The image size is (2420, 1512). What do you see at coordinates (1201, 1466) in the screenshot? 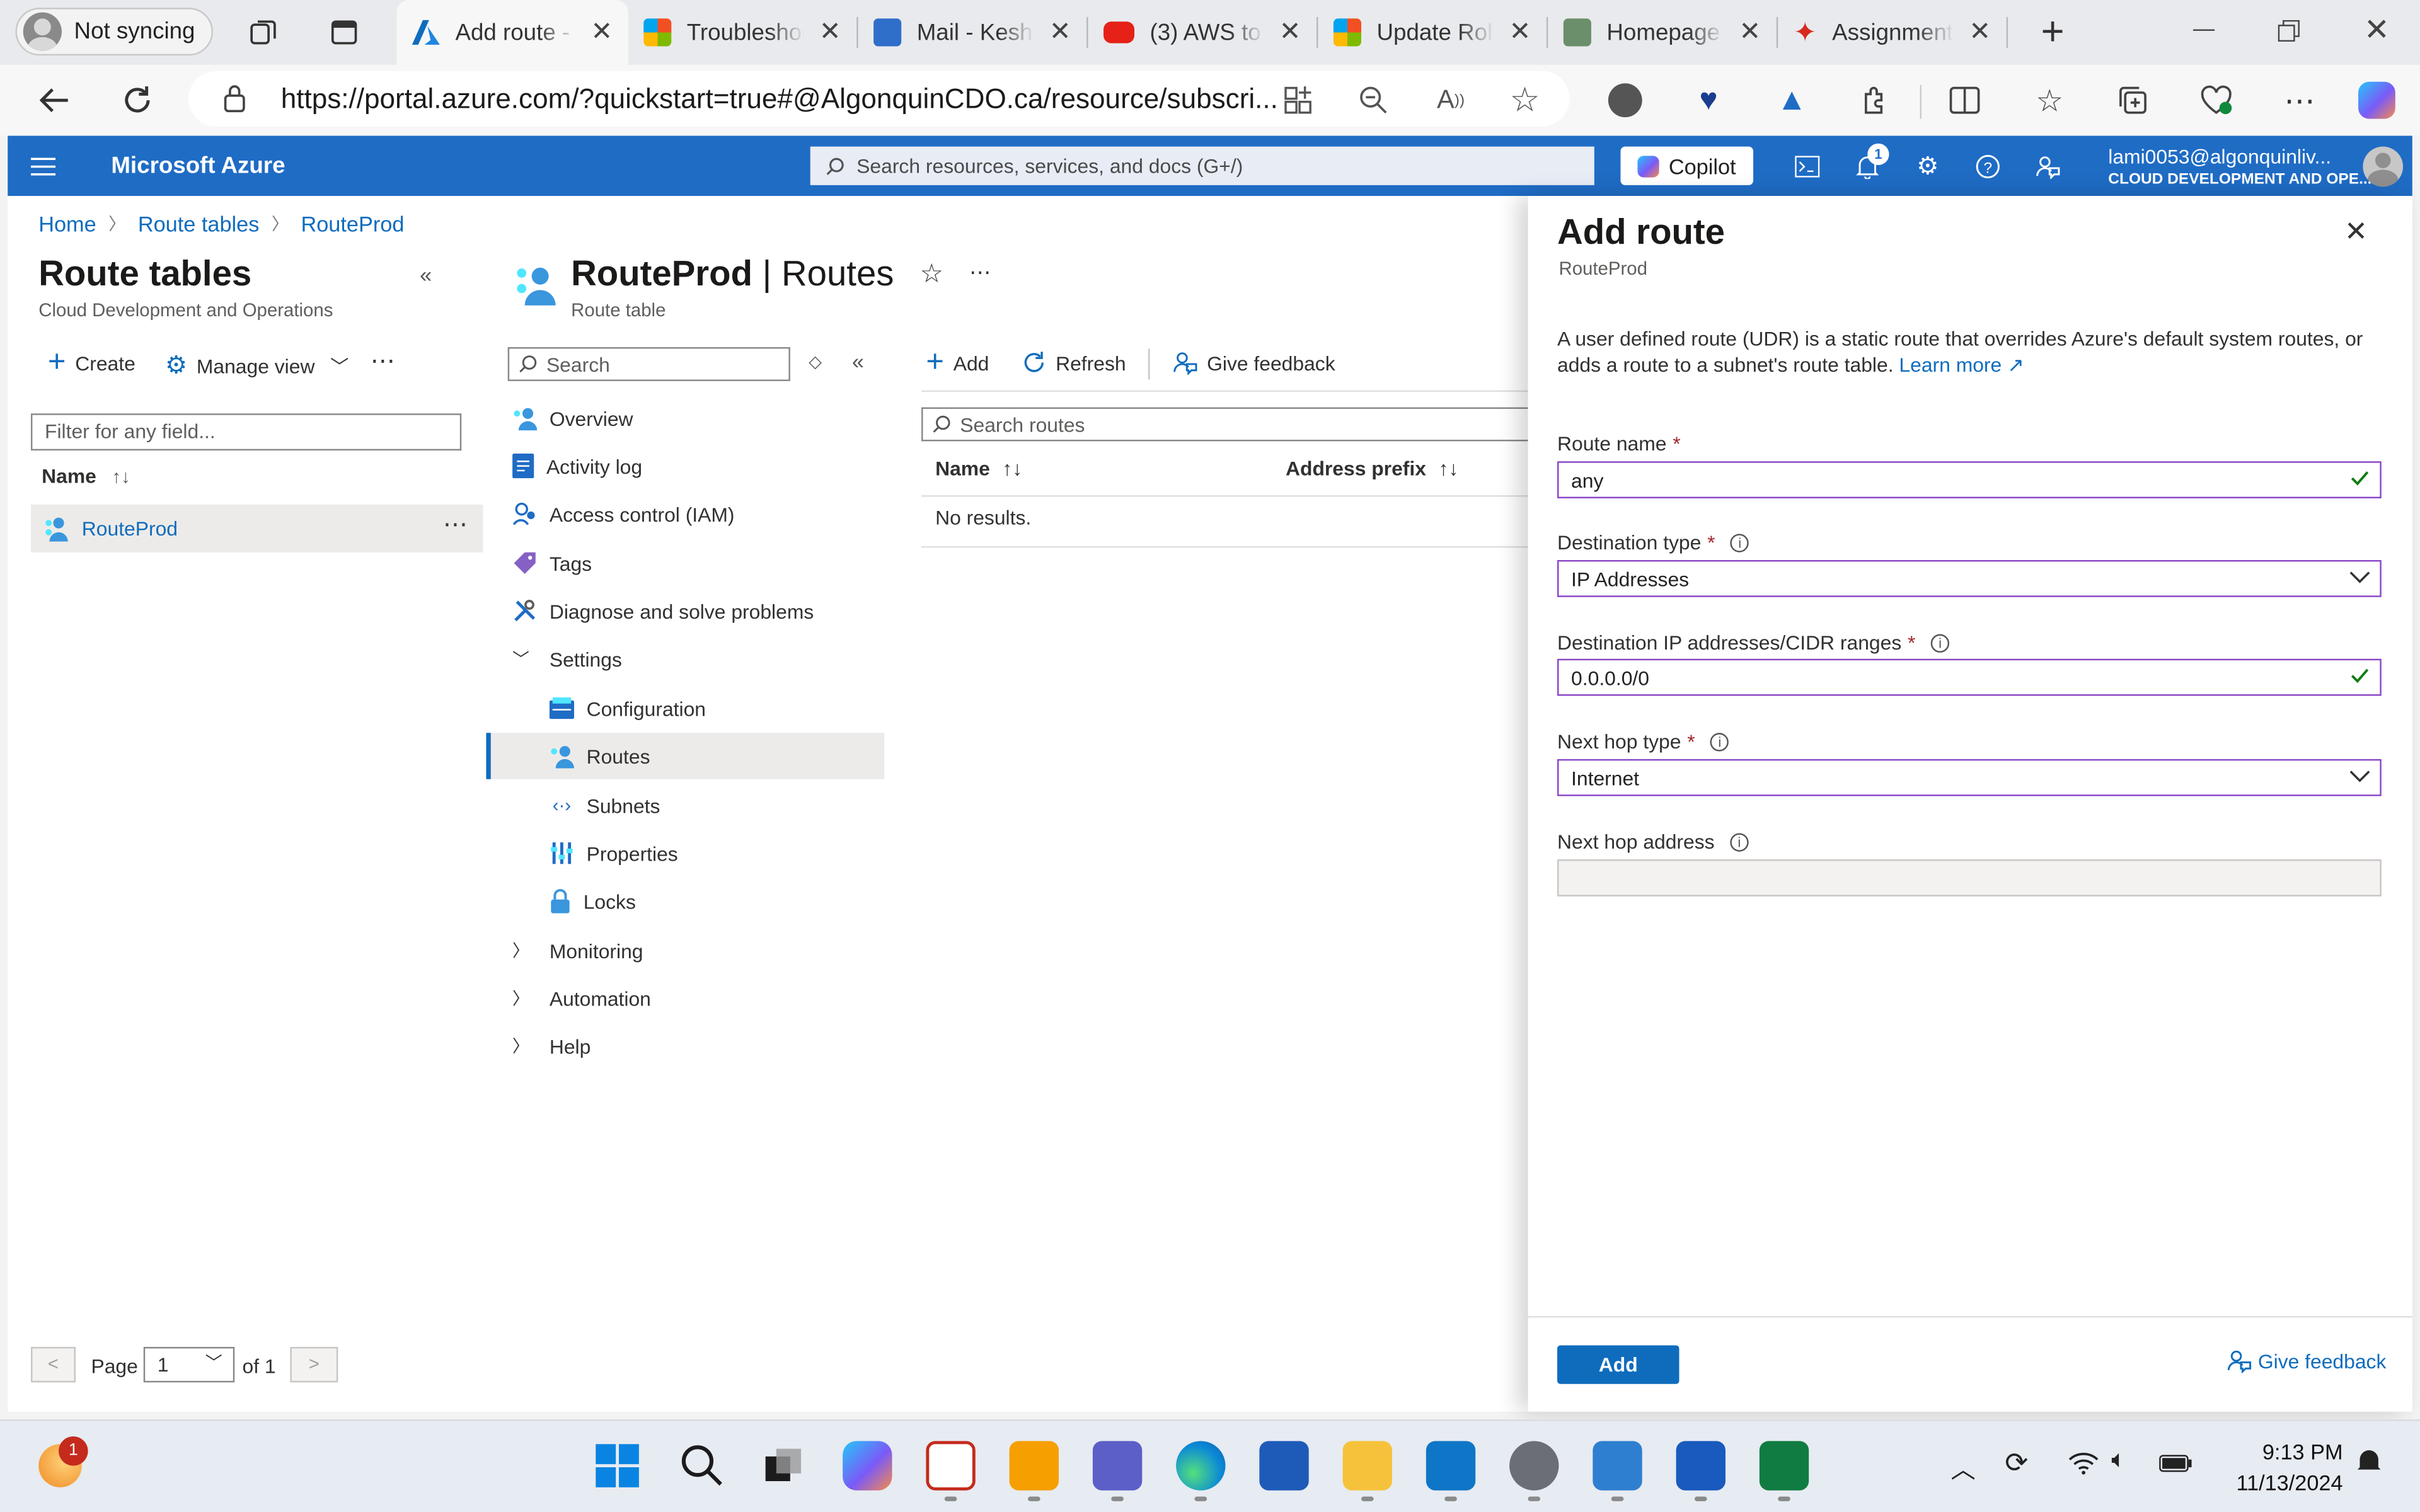
I see `edge-browser-icon` at bounding box center [1201, 1466].